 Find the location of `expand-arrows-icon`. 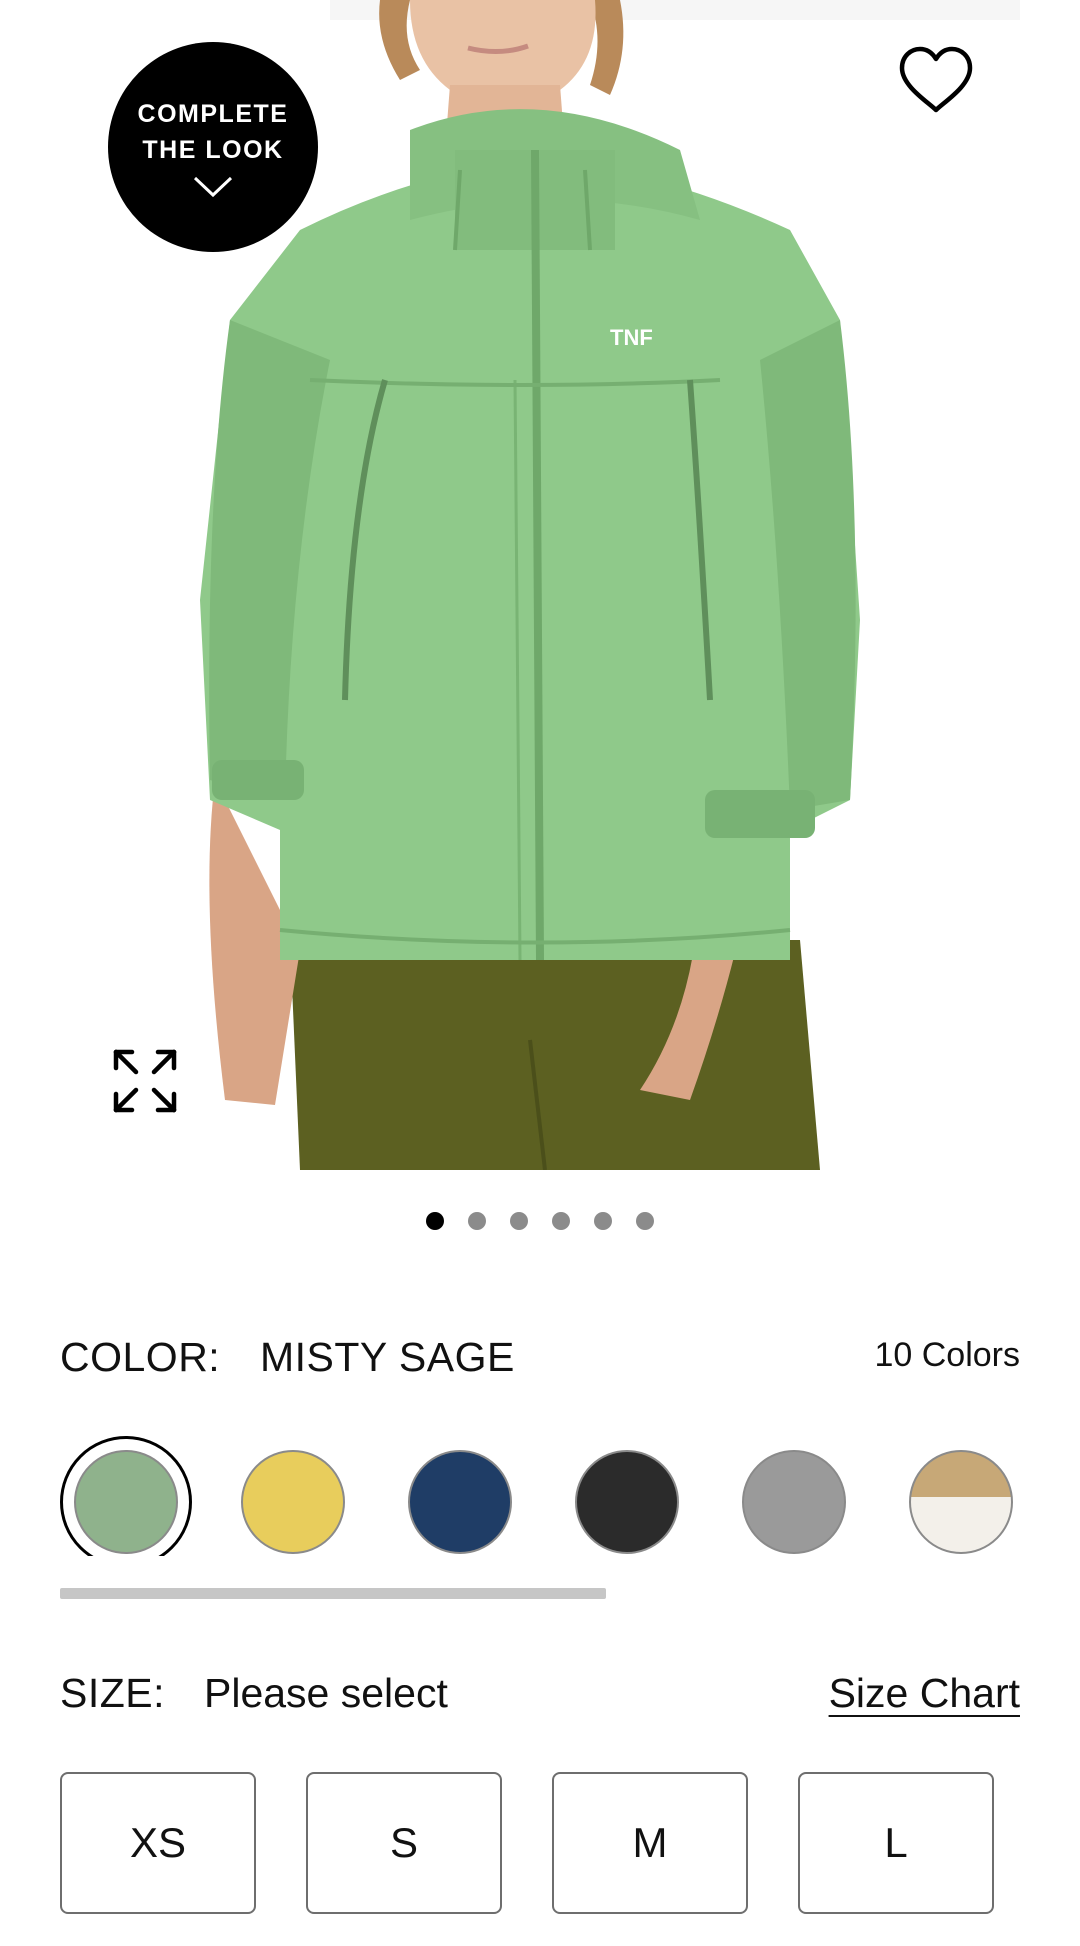

expand-arrows-icon is located at coordinates (145, 1081).